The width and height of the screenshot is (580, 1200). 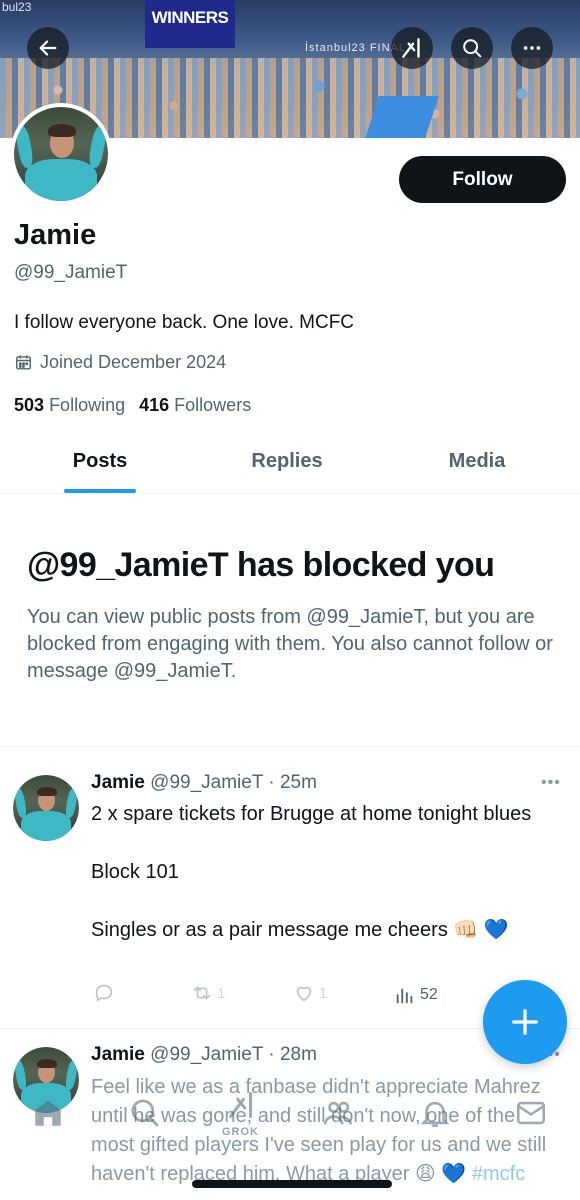 I want to click on post-actions: 1 1, so click(x=311, y=996).